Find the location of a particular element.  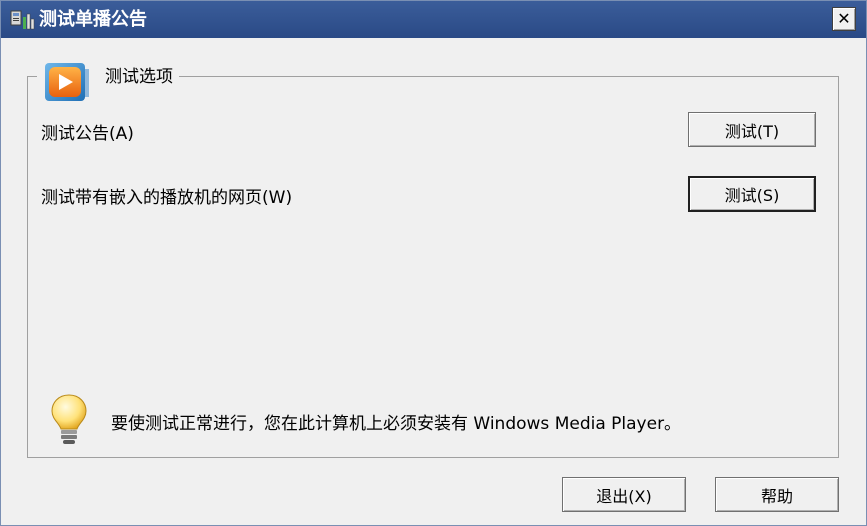

test-announcement-label: 测试公告(A) is located at coordinates (87, 134).